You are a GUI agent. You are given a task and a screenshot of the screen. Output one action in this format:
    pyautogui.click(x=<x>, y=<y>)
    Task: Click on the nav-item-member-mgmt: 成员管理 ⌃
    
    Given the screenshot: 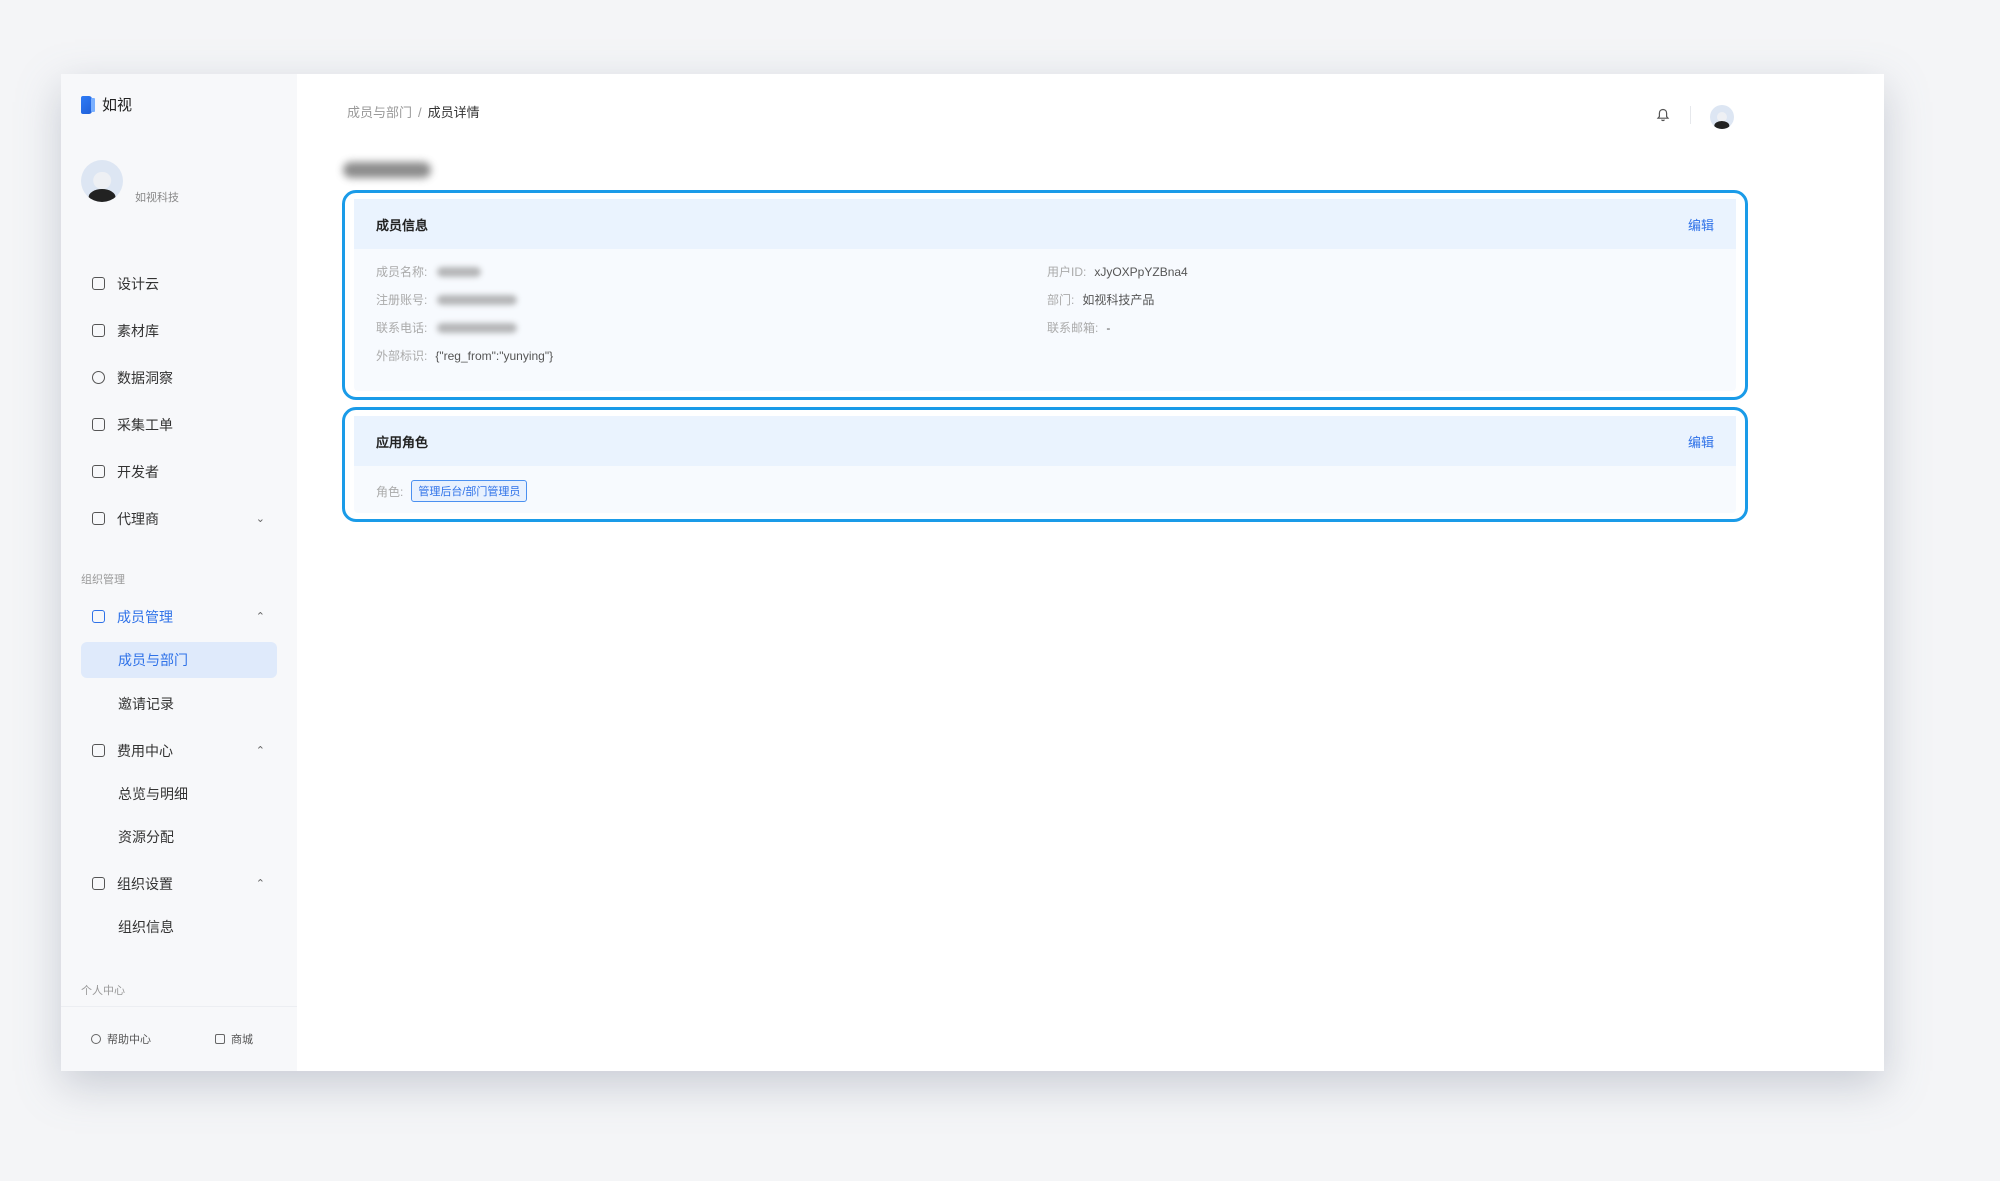 What is the action you would take?
    pyautogui.click(x=179, y=616)
    